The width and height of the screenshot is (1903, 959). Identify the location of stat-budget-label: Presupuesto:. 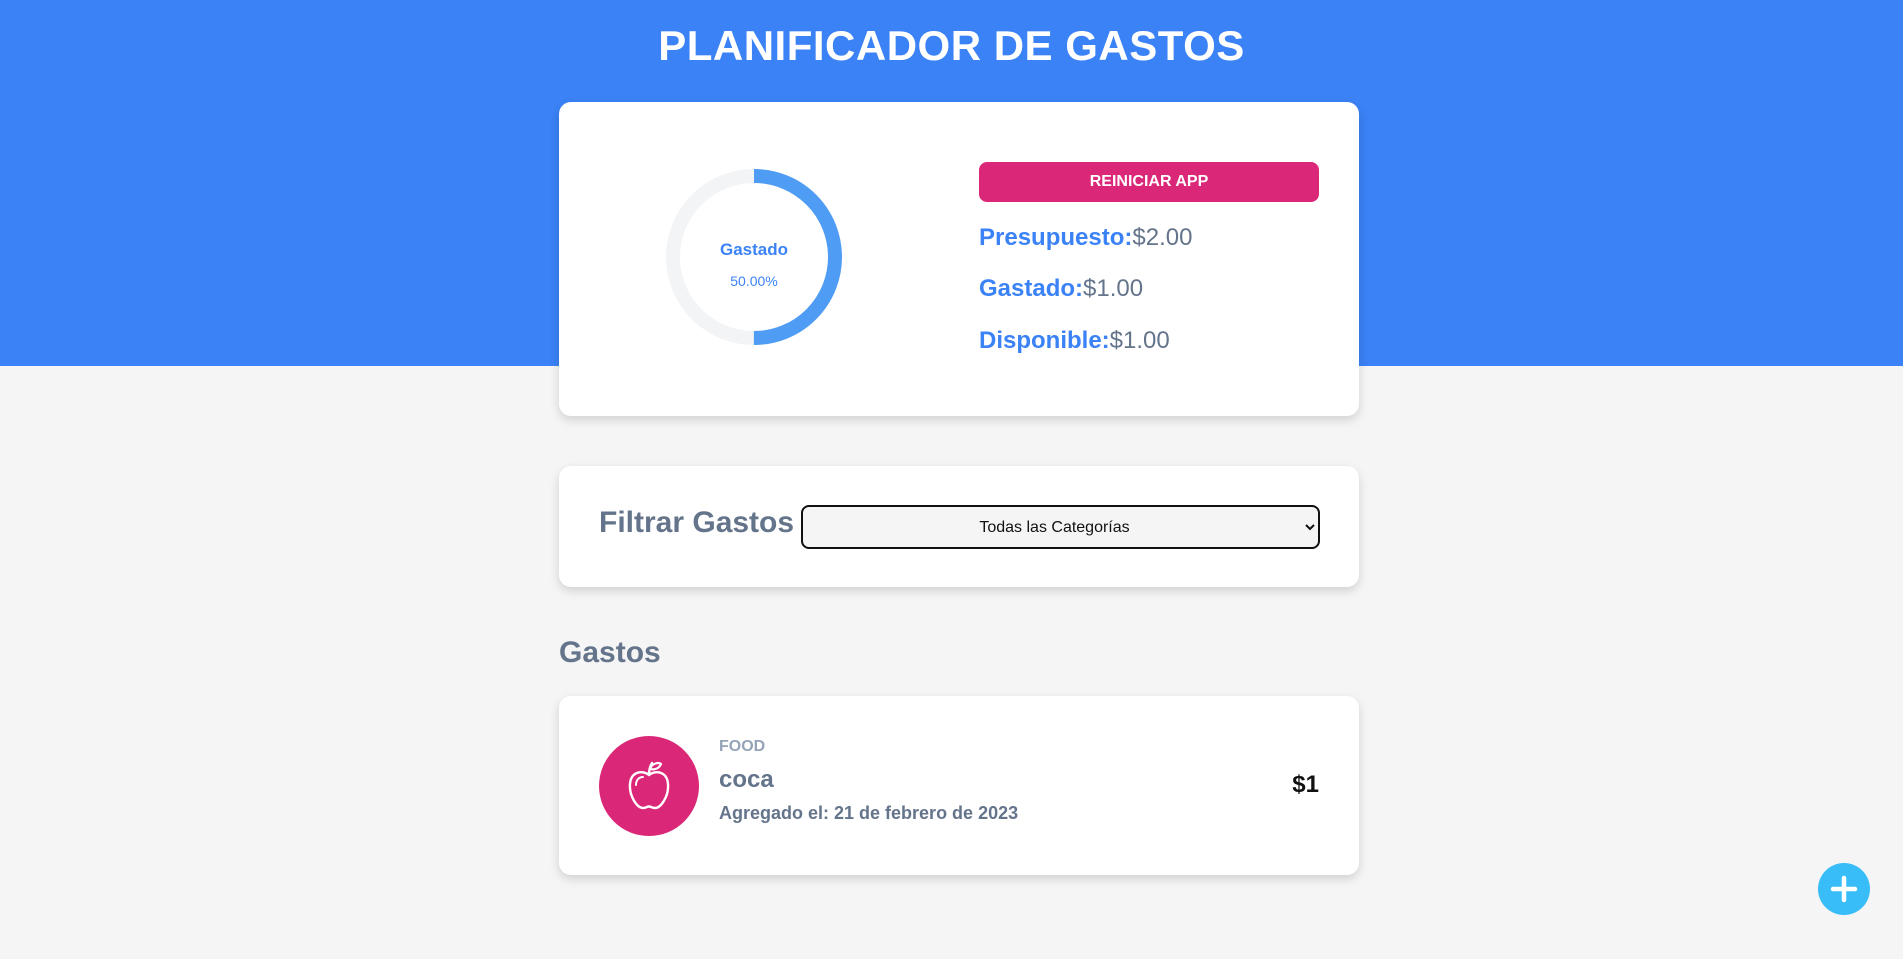
(1056, 237).